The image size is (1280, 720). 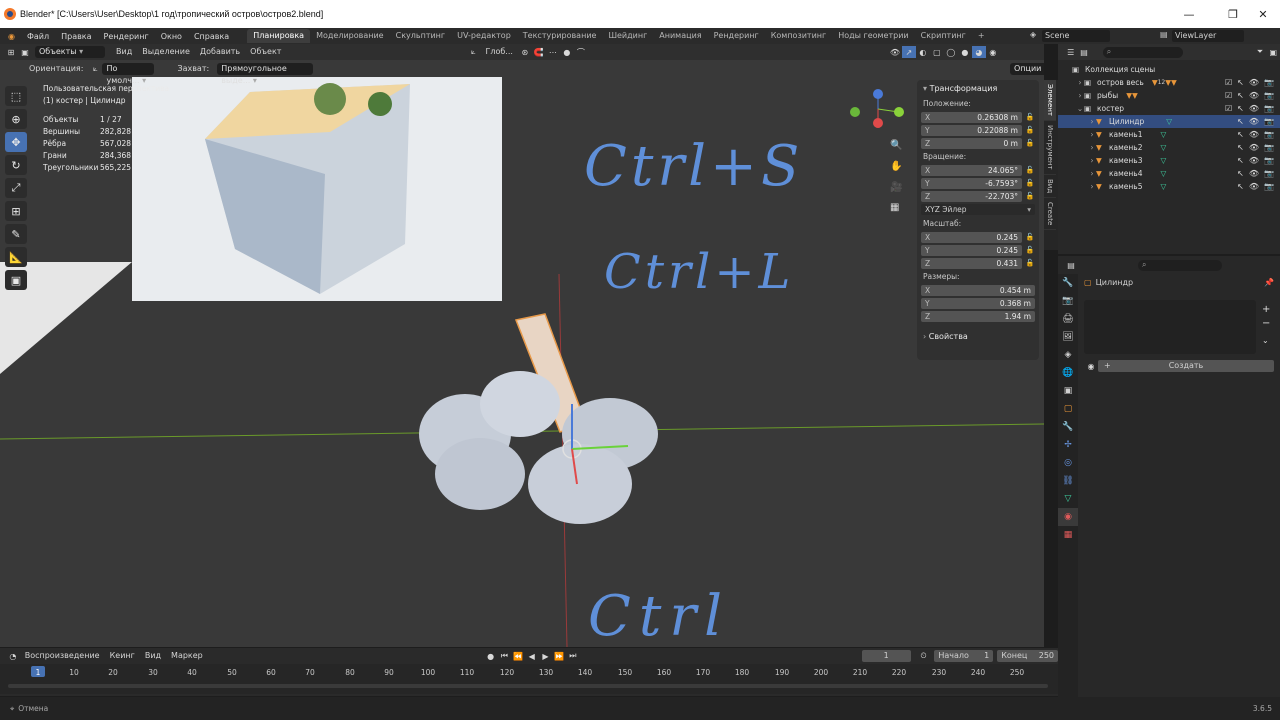 What do you see at coordinates (1169, 173) in the screenshot?
I see `outliner-row-stone4: › ▼ камень4 ▽ ↖ 👁 📷` at bounding box center [1169, 173].